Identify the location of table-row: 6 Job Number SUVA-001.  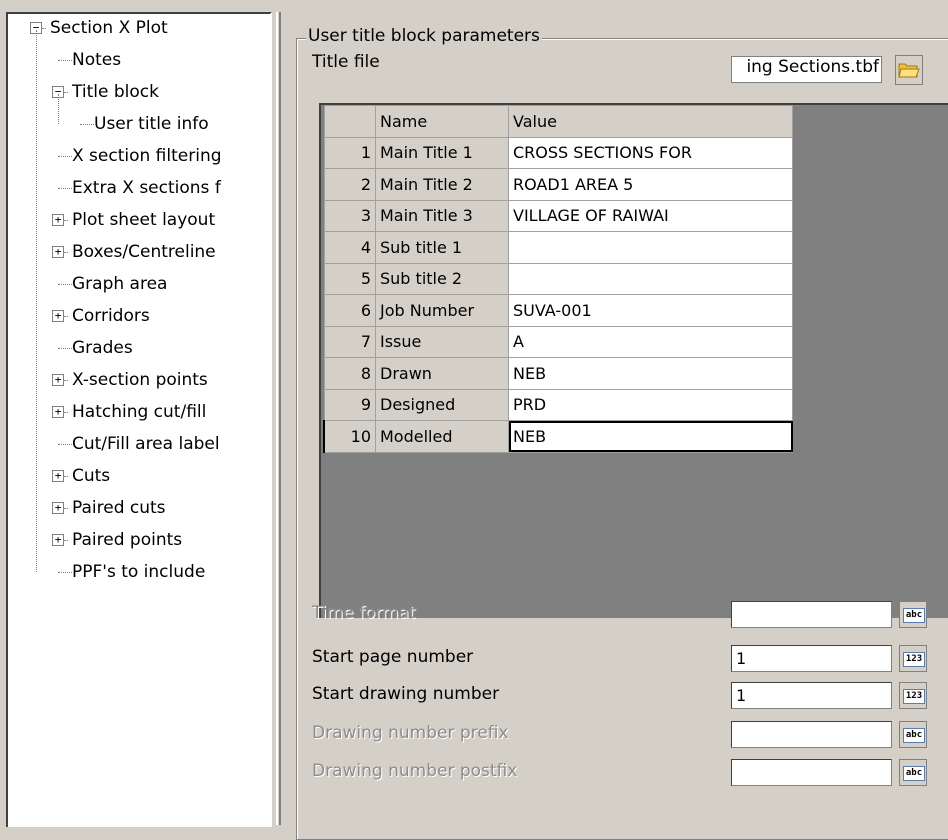
(558, 310).